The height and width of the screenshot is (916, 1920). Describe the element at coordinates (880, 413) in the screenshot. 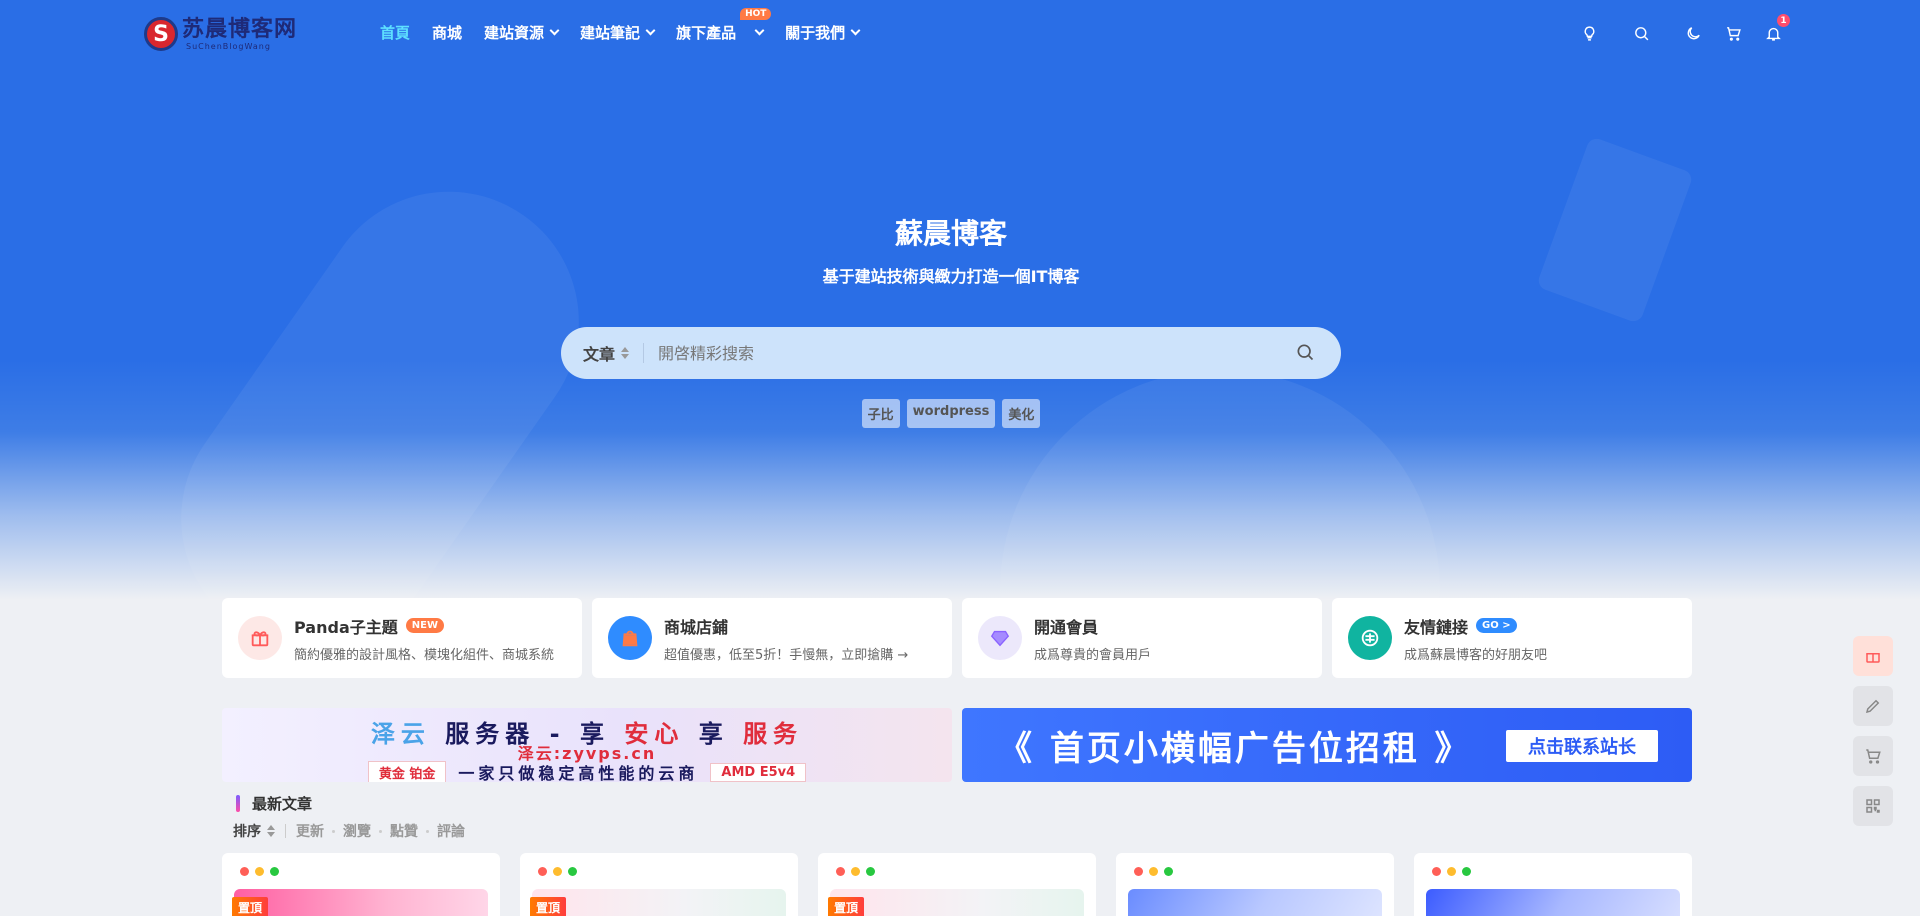

I see `tag-item: 子比` at that location.